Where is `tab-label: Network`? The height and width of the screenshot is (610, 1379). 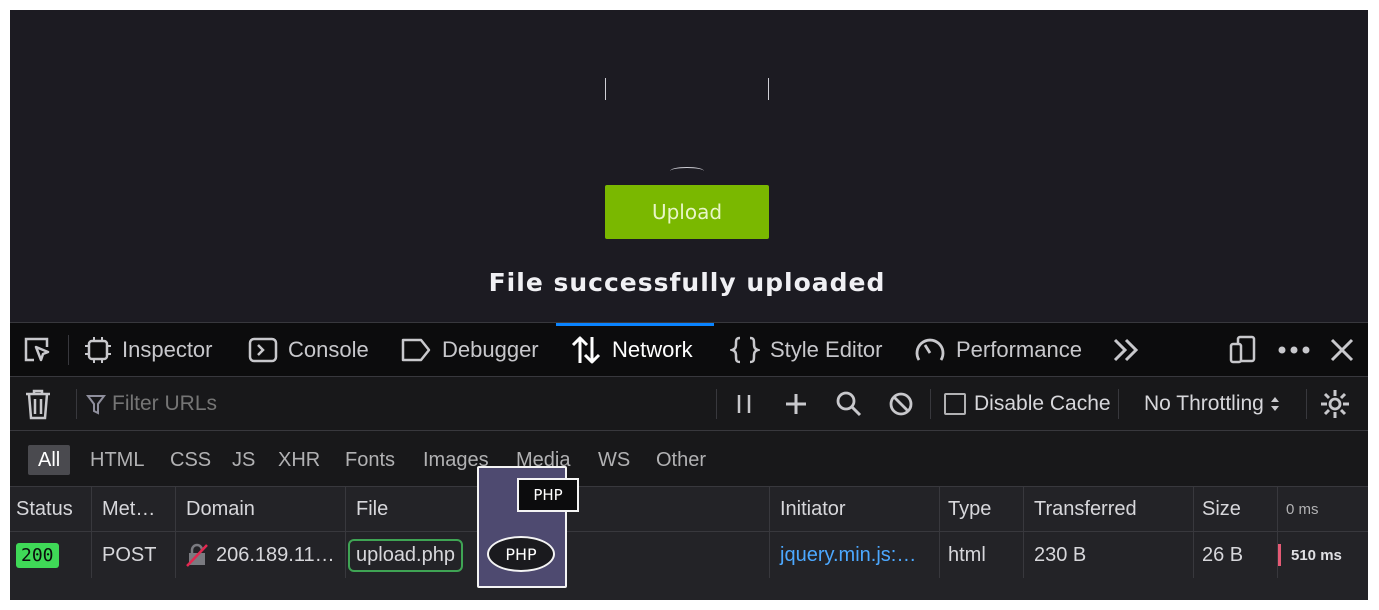
tab-label: Network is located at coordinates (652, 349).